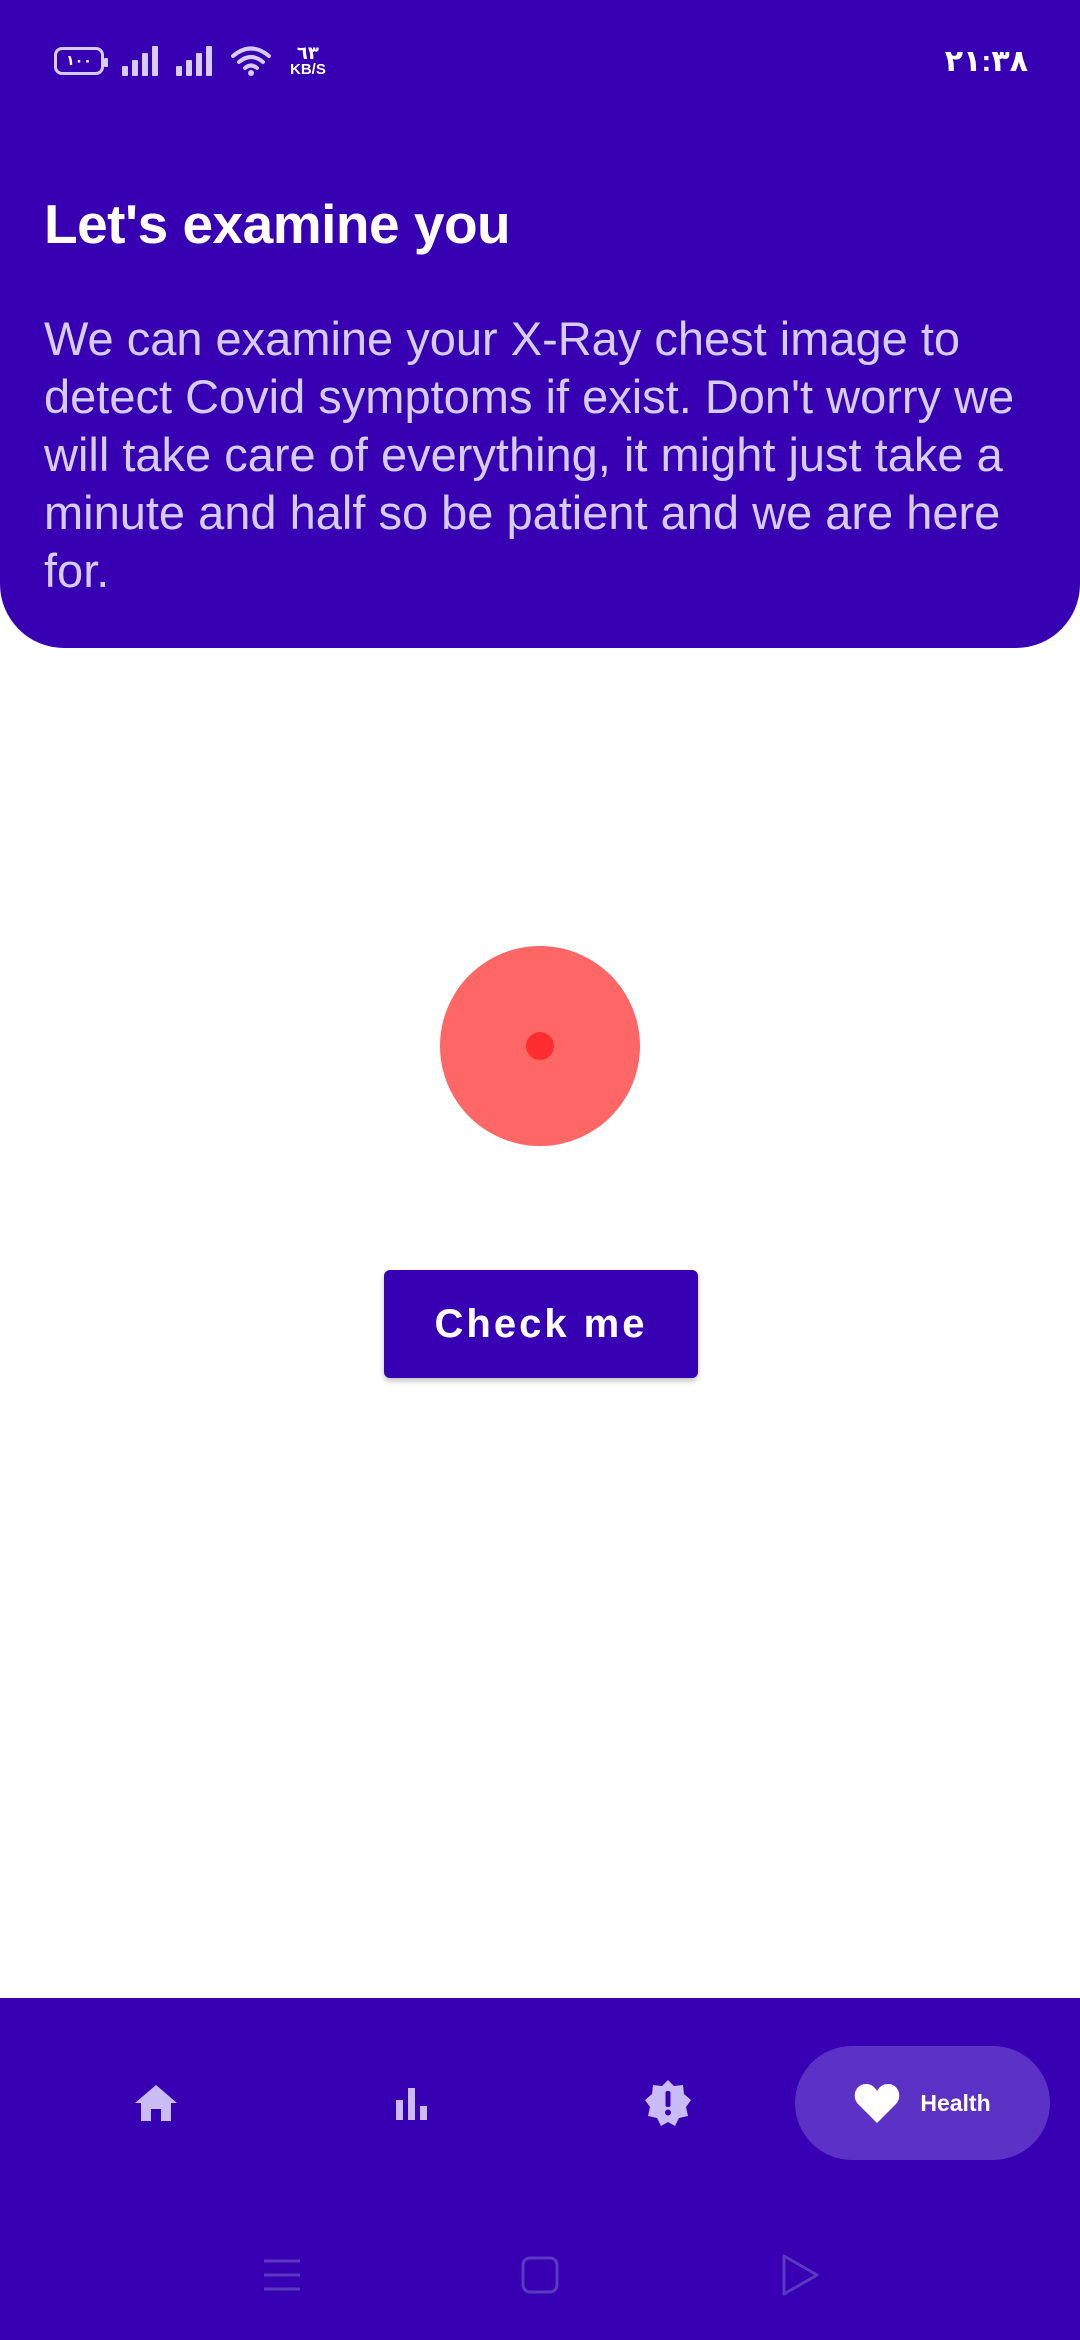 The image size is (1080, 2340). What do you see at coordinates (277, 224) in the screenshot?
I see `page-title: Let's examine you` at bounding box center [277, 224].